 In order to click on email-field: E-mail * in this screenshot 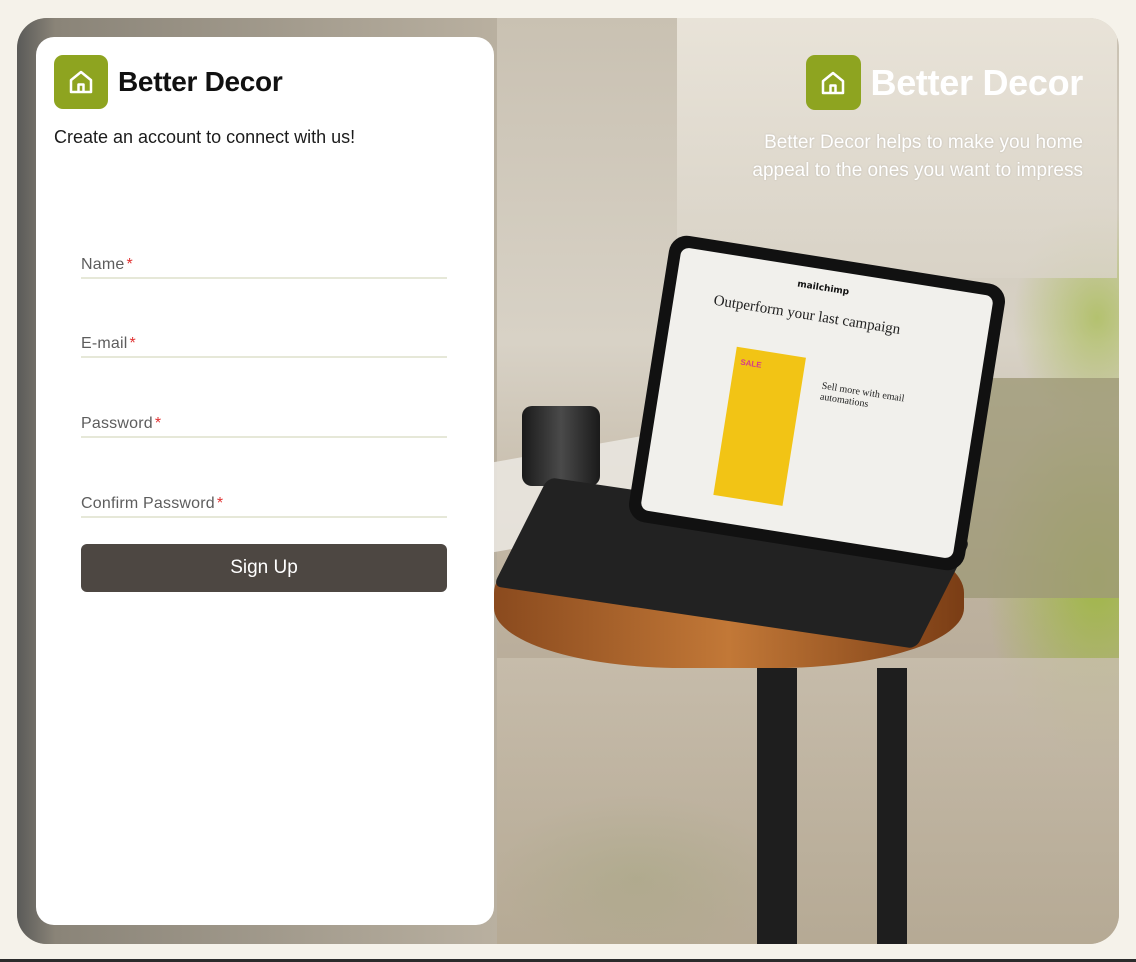, I will do `click(264, 337)`.